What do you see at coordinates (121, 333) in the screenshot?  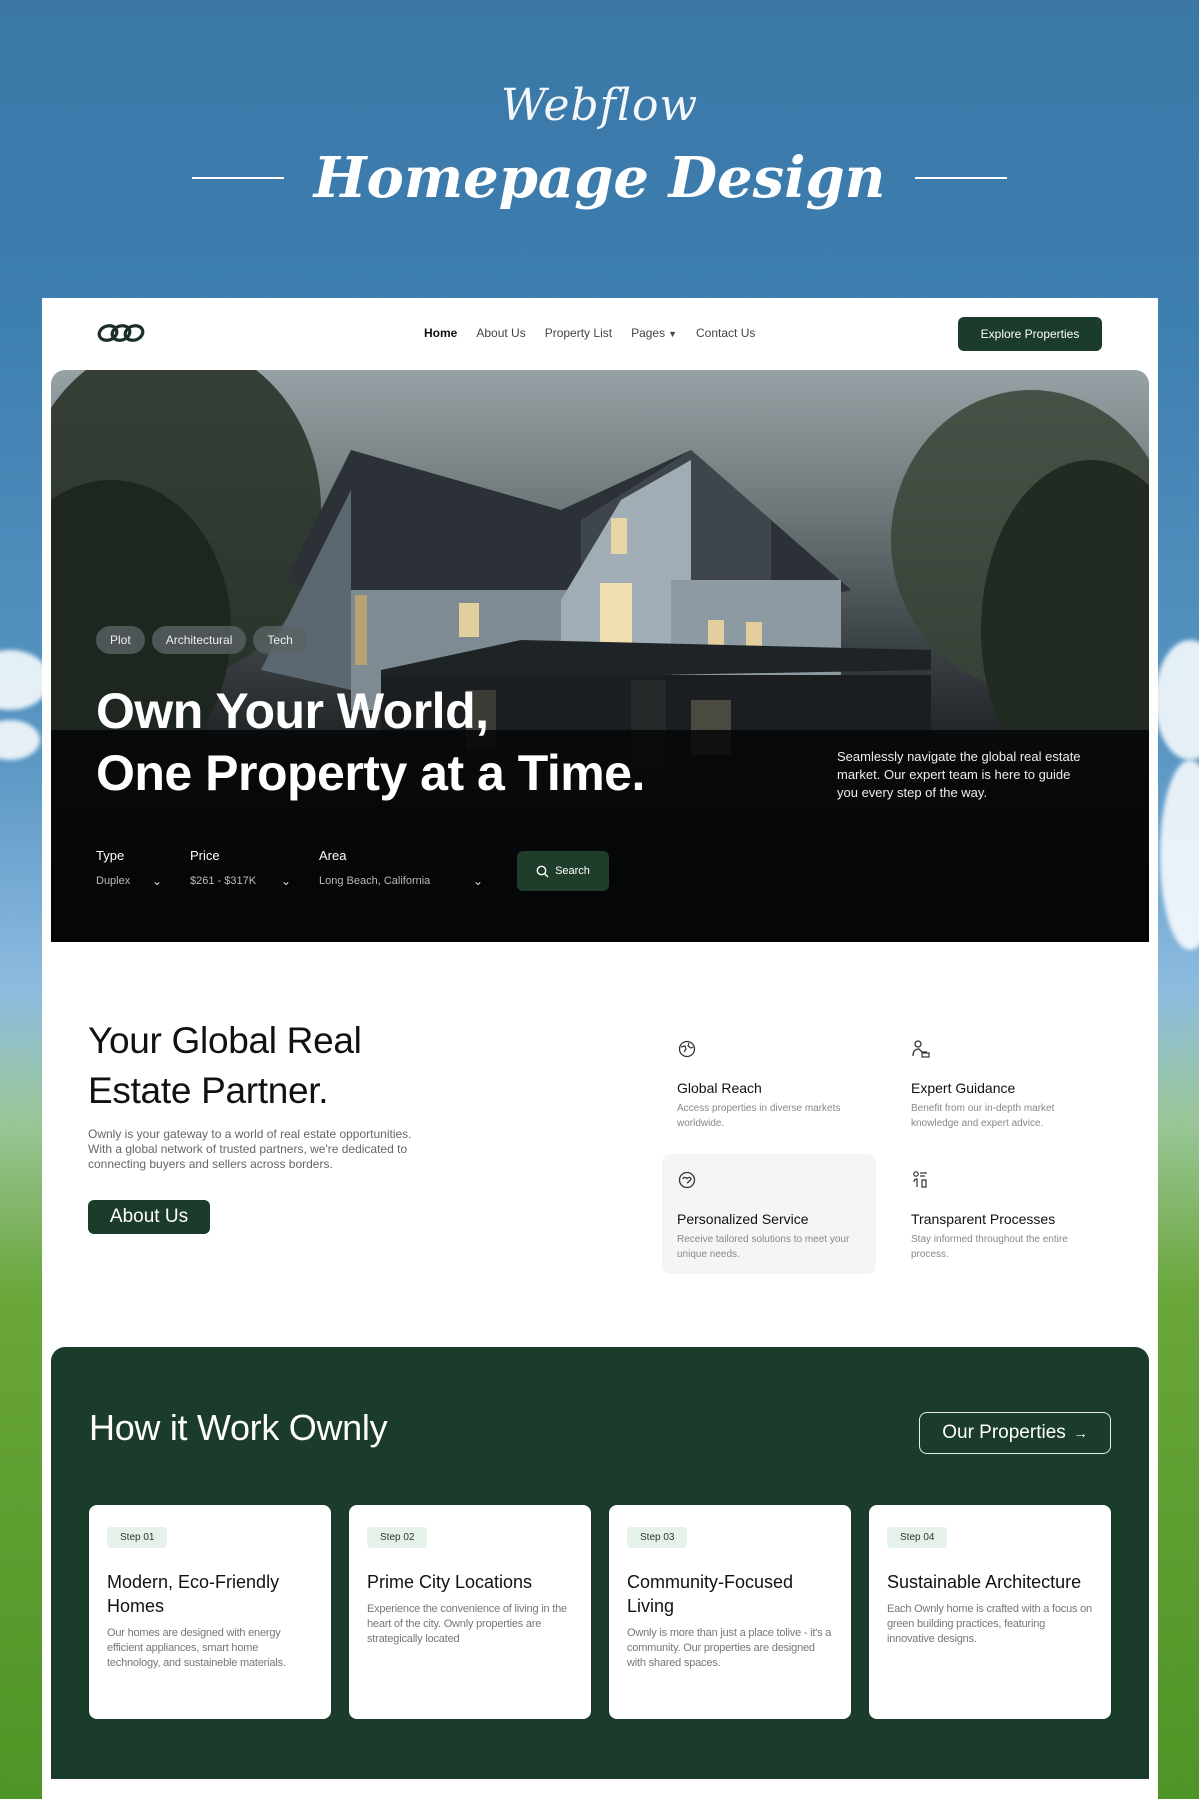 I see `logo-icon` at bounding box center [121, 333].